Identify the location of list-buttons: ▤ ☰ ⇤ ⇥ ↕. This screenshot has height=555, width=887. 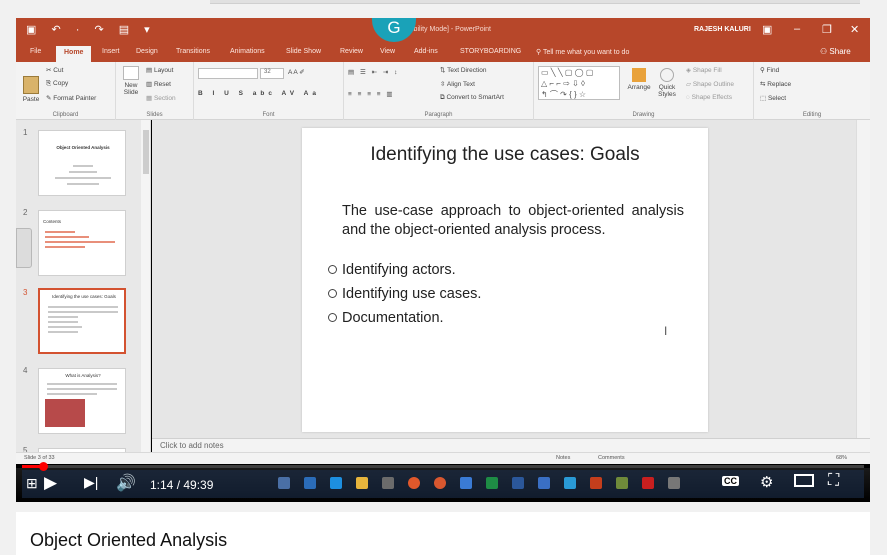
(373, 72).